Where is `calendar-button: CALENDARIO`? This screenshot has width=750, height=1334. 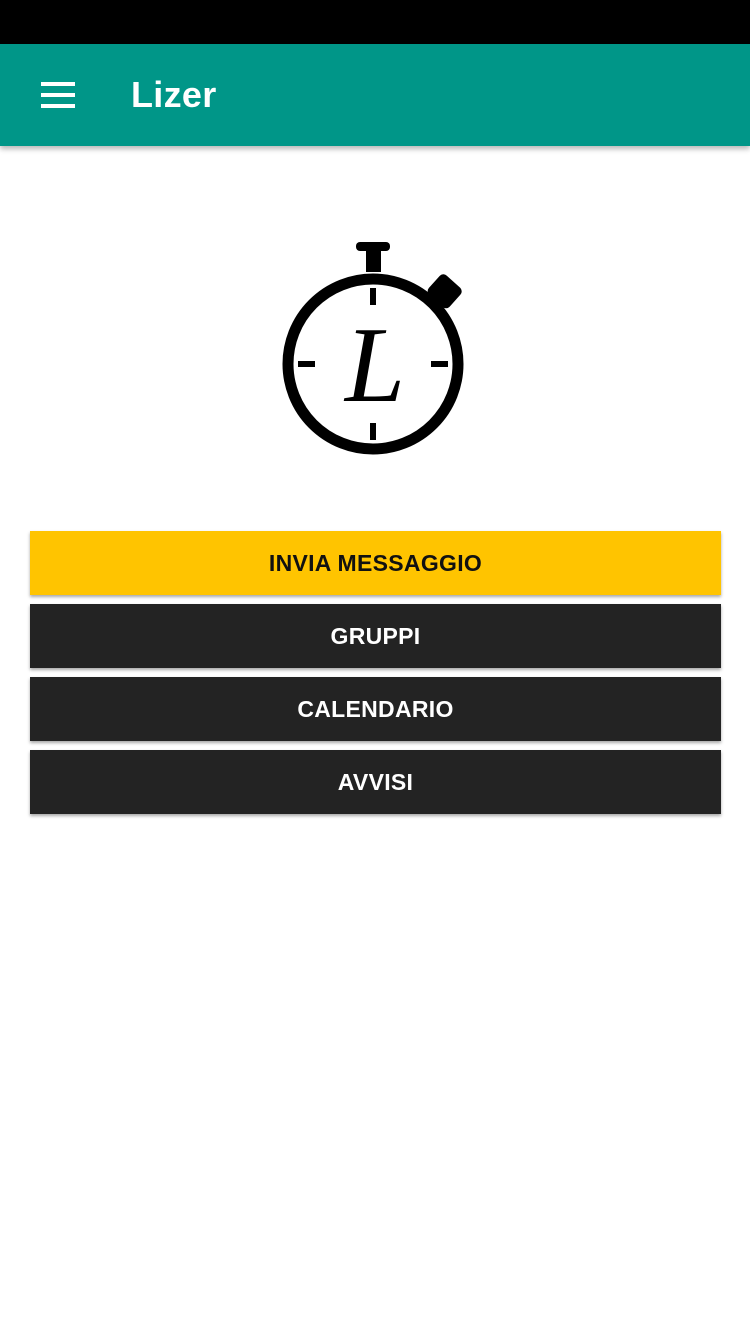
calendar-button: CALENDARIO is located at coordinates (375, 709).